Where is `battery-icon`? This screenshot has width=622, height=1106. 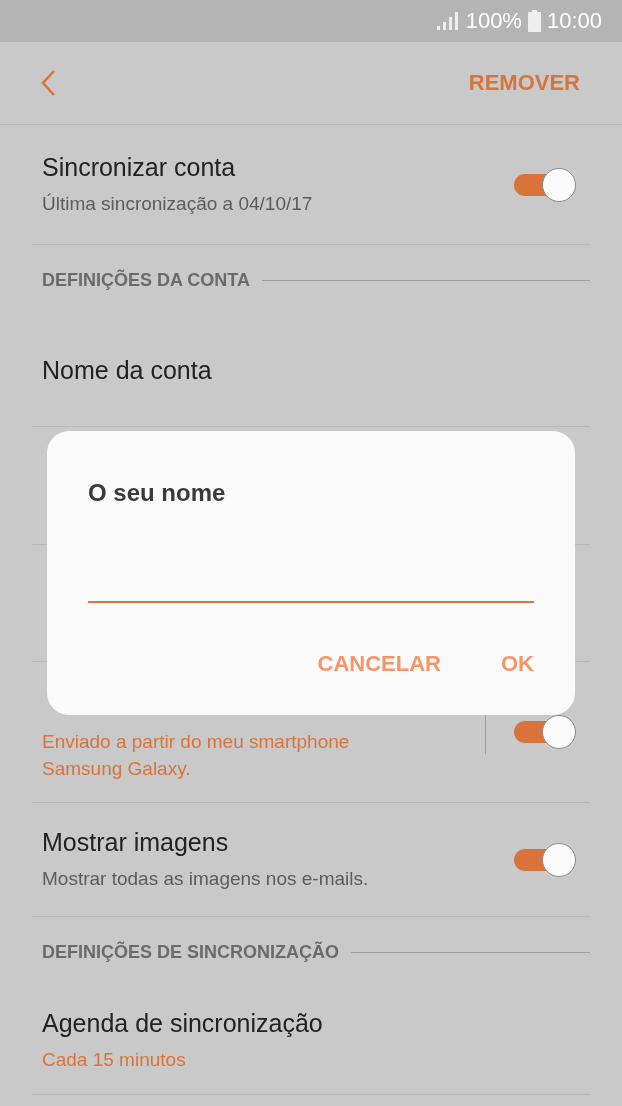 battery-icon is located at coordinates (534, 21).